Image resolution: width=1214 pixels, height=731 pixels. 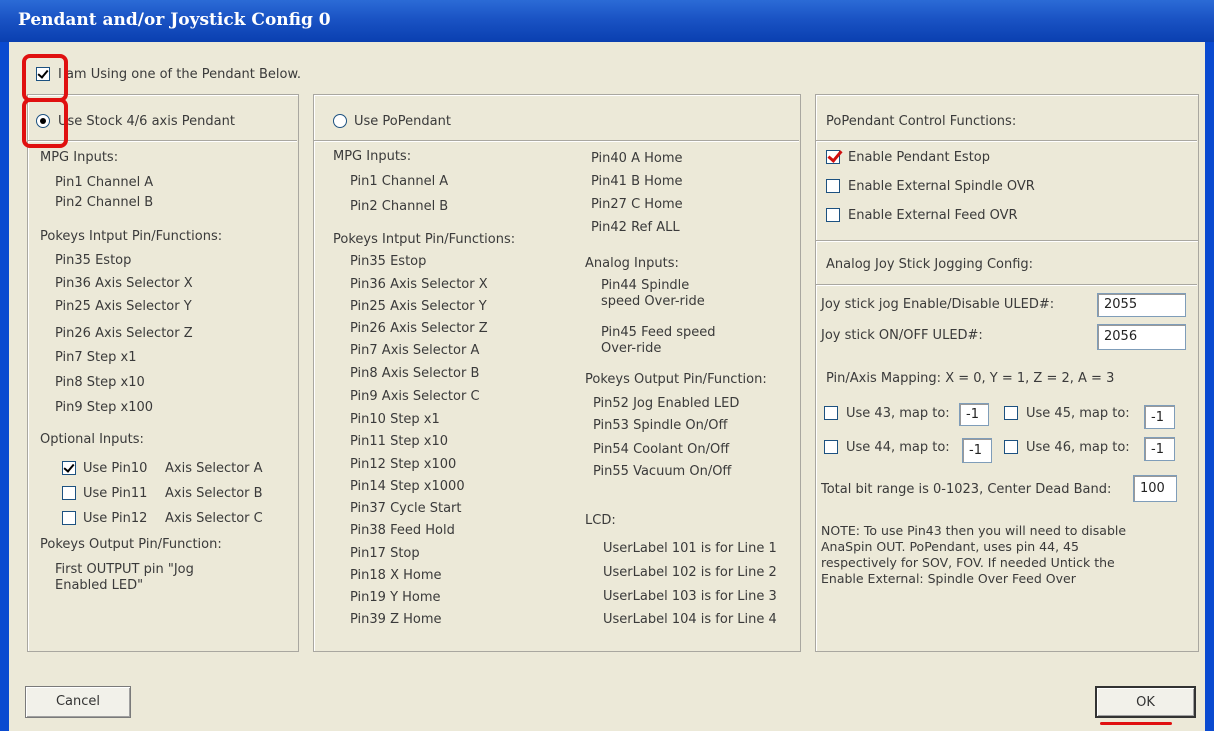 I want to click on joystick-enable-uled-input: 2055, so click(x=1141, y=305).